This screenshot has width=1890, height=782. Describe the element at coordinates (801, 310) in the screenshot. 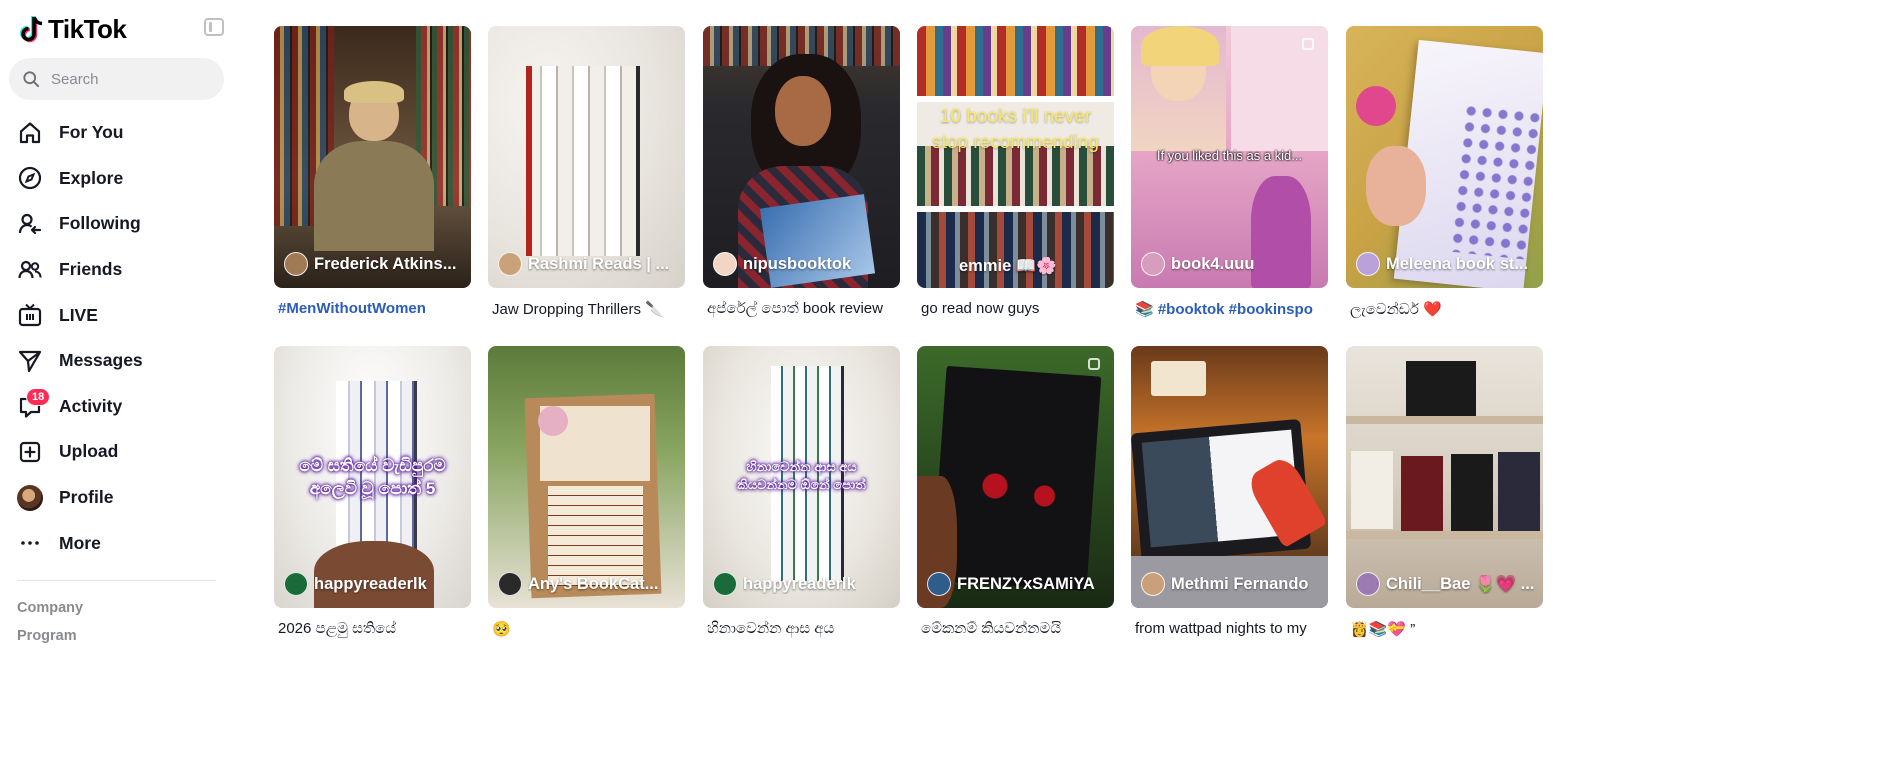

I see `video-caption: අප්රේල් පොත් book review` at that location.